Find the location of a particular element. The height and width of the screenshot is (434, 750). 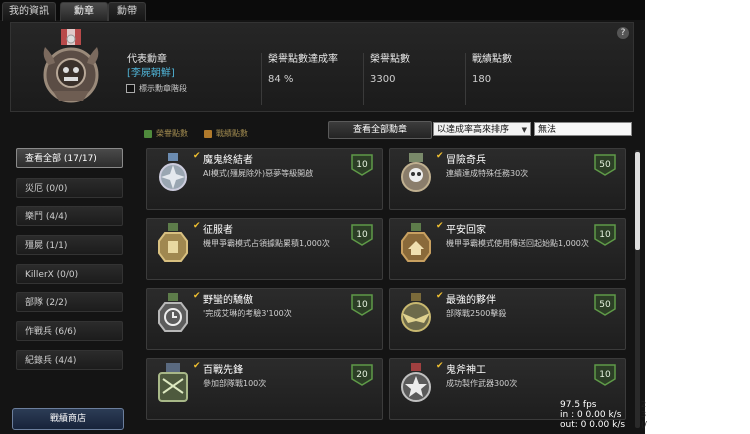

honor-points-badge: 20 is located at coordinates (362, 375).